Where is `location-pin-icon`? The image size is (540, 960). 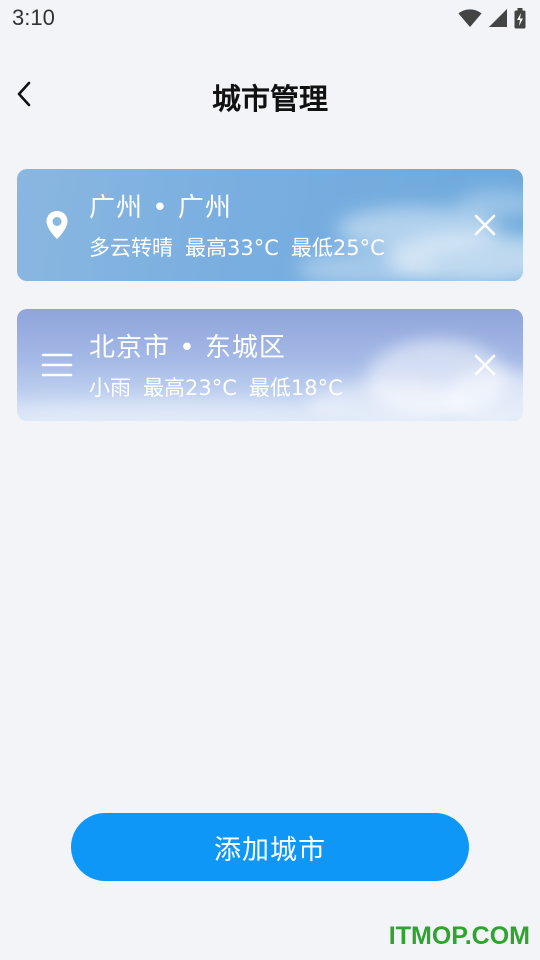
location-pin-icon is located at coordinates (57, 225).